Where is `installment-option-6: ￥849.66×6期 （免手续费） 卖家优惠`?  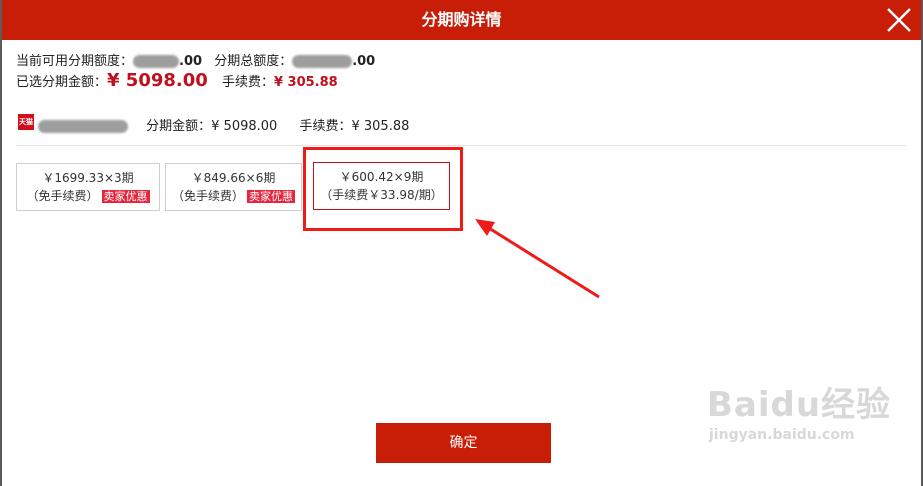
installment-option-6: ￥849.66×6期 （免手续费） 卖家优惠 is located at coordinates (233, 187).